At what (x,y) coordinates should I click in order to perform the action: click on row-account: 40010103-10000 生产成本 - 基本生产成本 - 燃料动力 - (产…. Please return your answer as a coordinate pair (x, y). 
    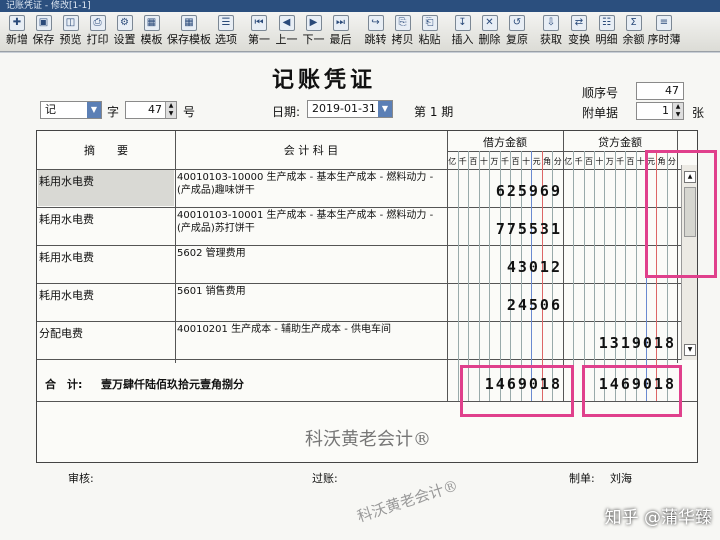
    Looking at the image, I should click on (312, 184).